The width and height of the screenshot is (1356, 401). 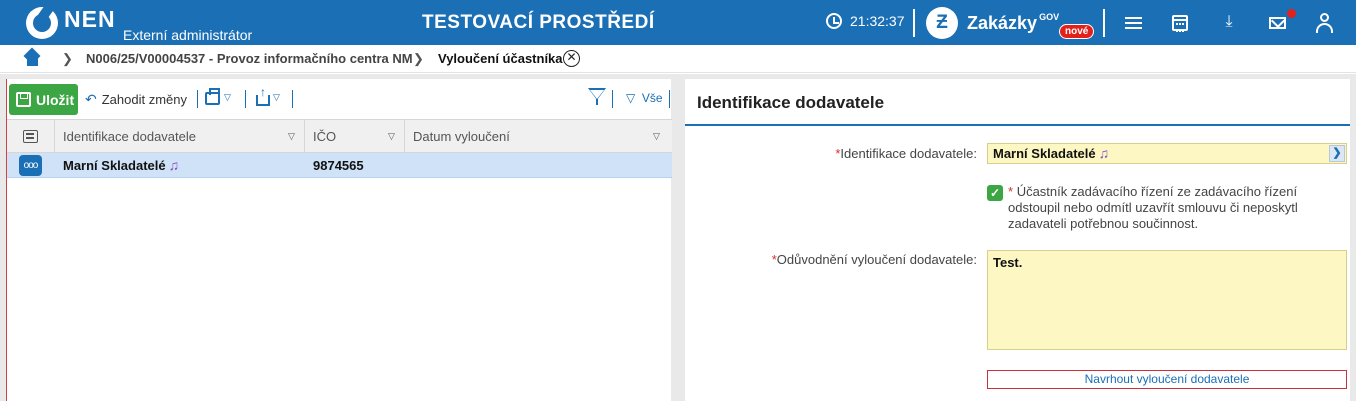 What do you see at coordinates (538, 136) in the screenshot?
I see `column-header-exclusion-date: Datum vyloučení` at bounding box center [538, 136].